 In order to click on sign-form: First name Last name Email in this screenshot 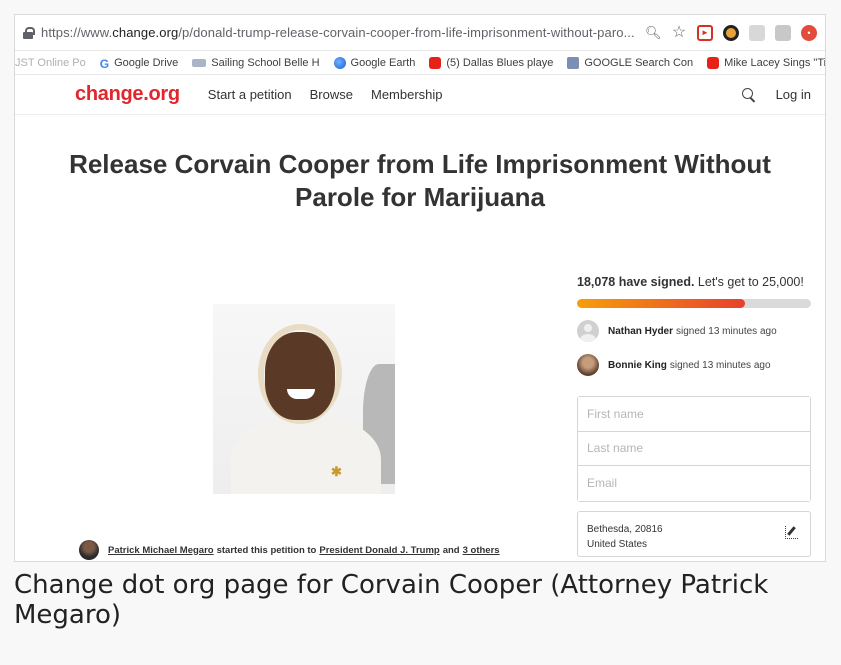, I will do `click(694, 449)`.